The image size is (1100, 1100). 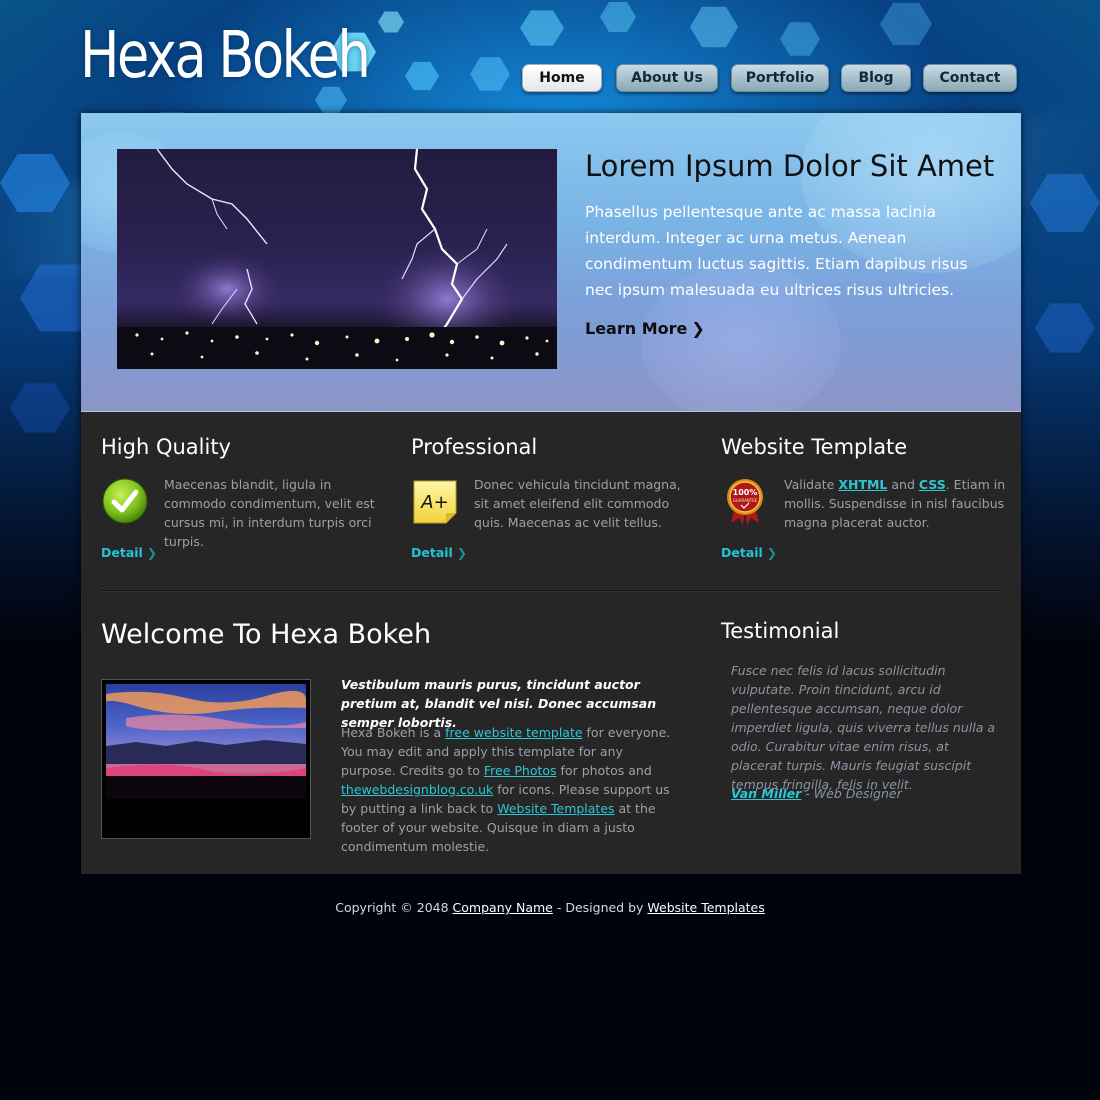 I want to click on feature-text-prefix: Validate, so click(x=811, y=484).